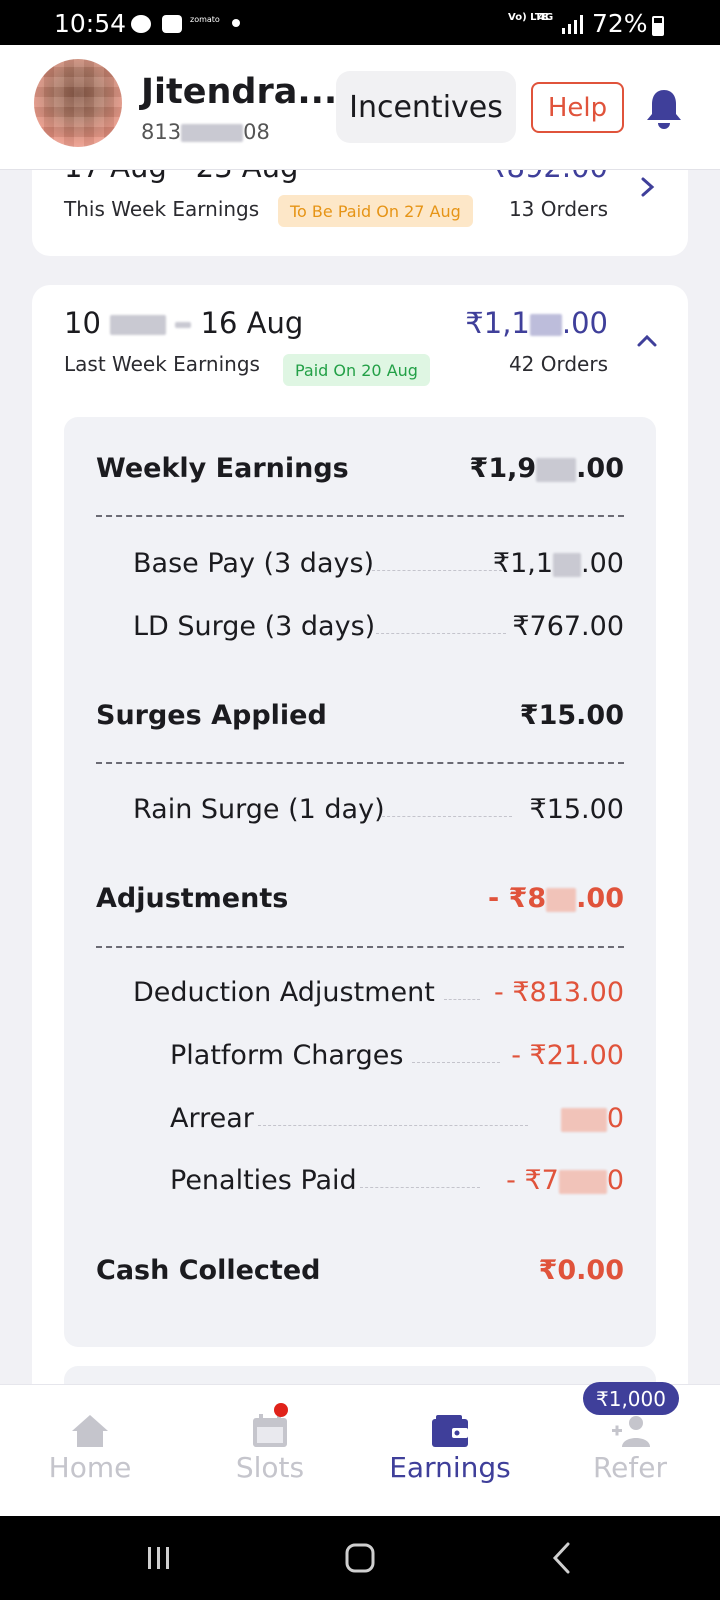  I want to click on last-week-amount: ₹1,1 .00, so click(536, 323).